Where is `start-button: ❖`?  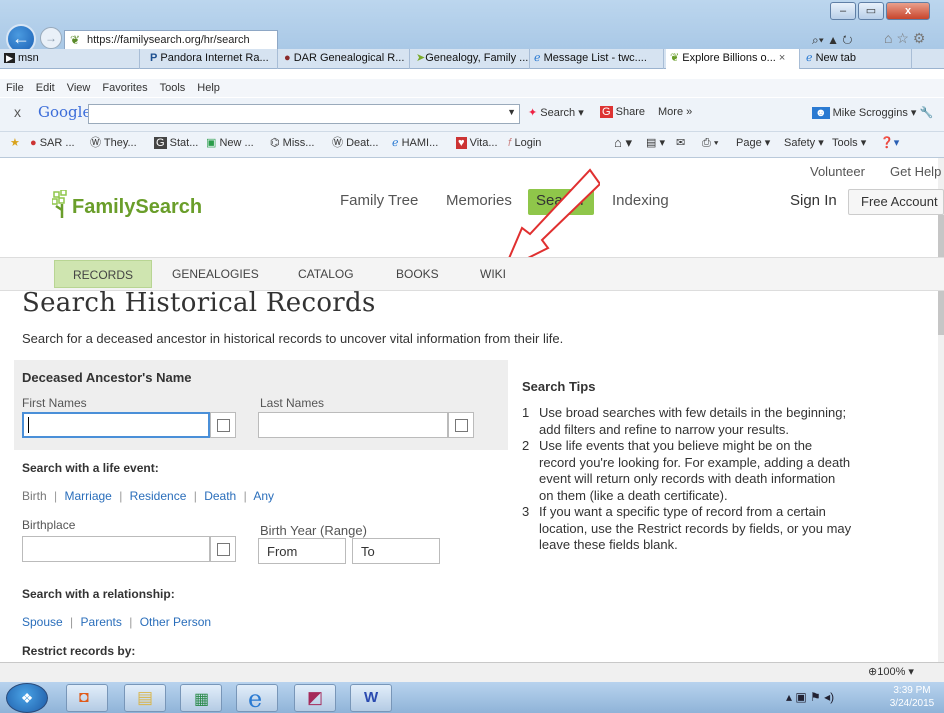
start-button: ❖ is located at coordinates (27, 698).